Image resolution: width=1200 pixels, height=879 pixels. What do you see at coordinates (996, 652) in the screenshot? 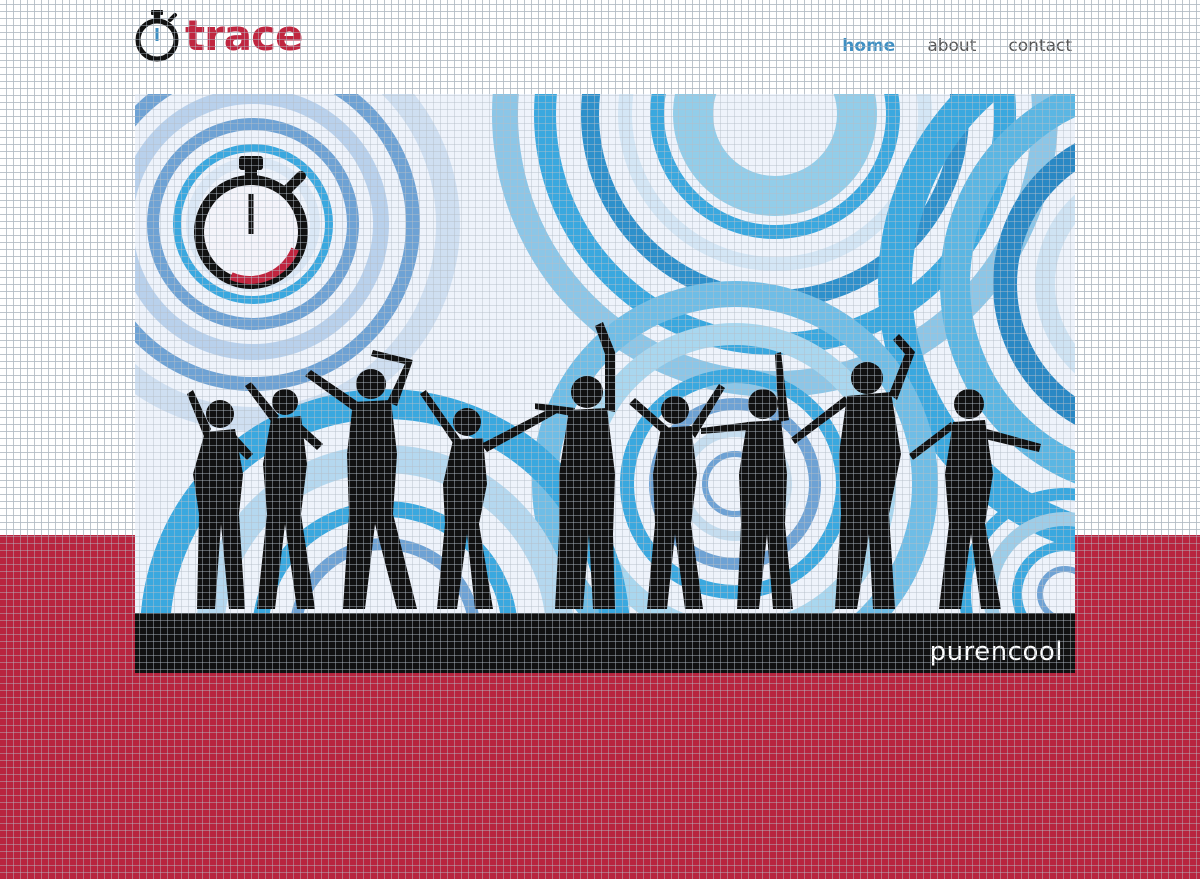
I see `hero-caption: purencool` at bounding box center [996, 652].